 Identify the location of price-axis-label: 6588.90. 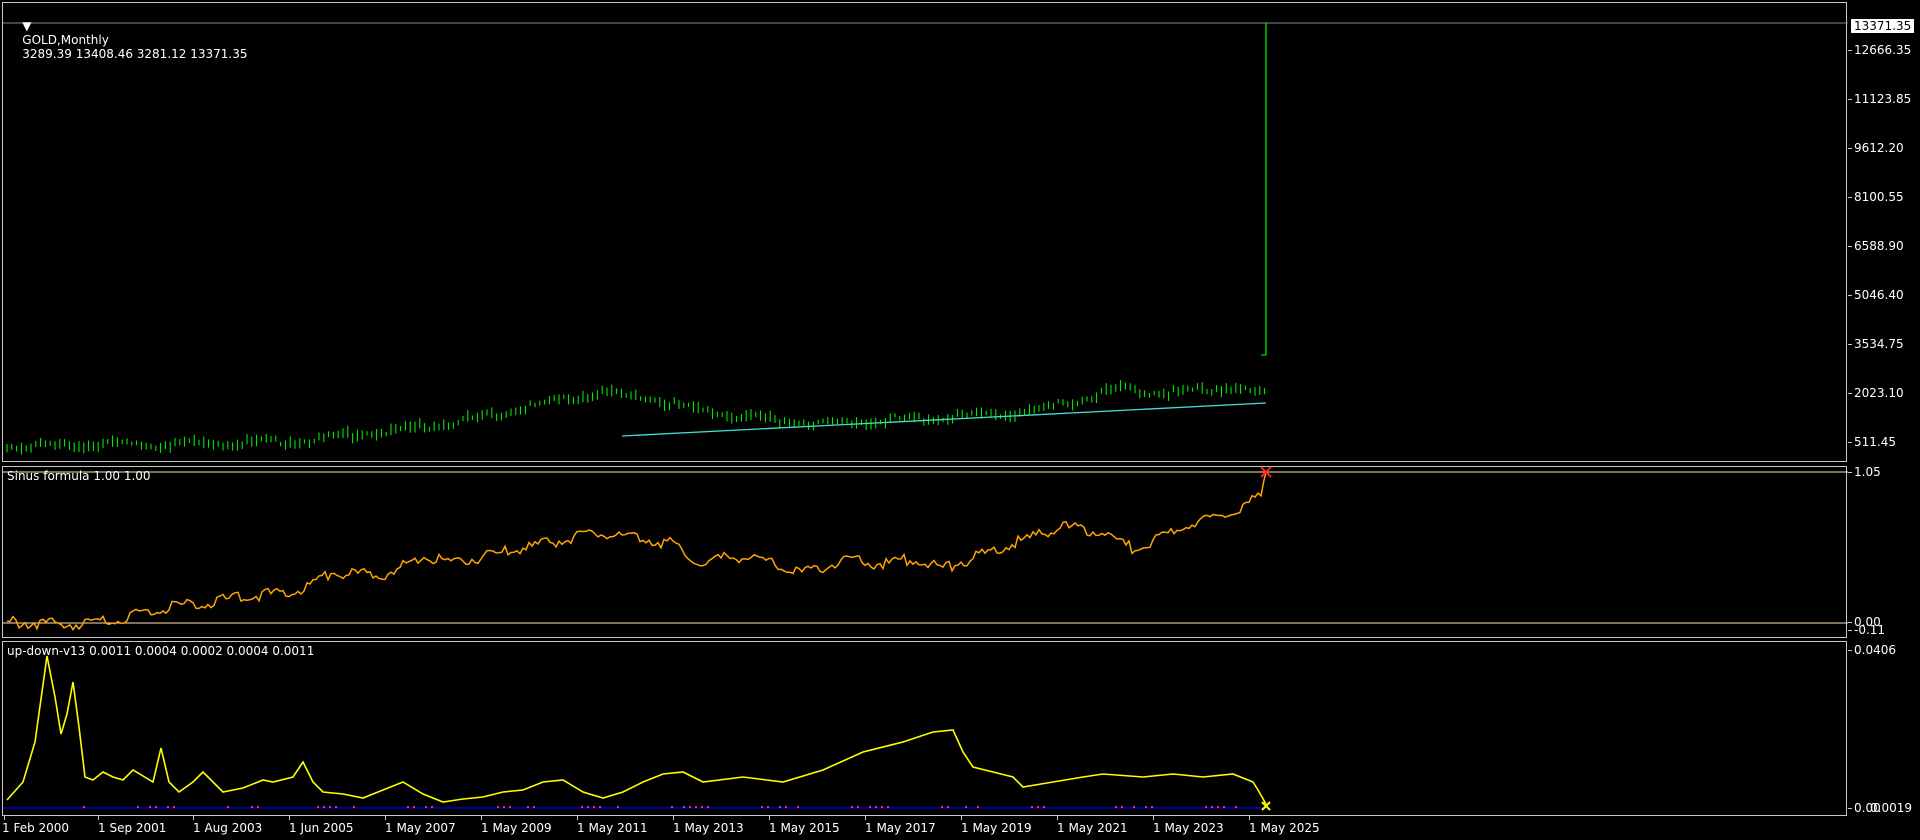
(1879, 246).